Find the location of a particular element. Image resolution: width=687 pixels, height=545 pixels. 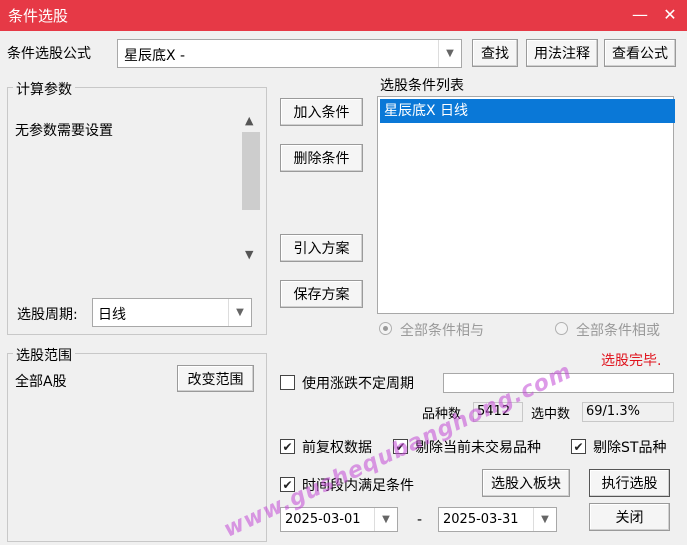

formula-label: 条件选股公式 is located at coordinates (49, 54).